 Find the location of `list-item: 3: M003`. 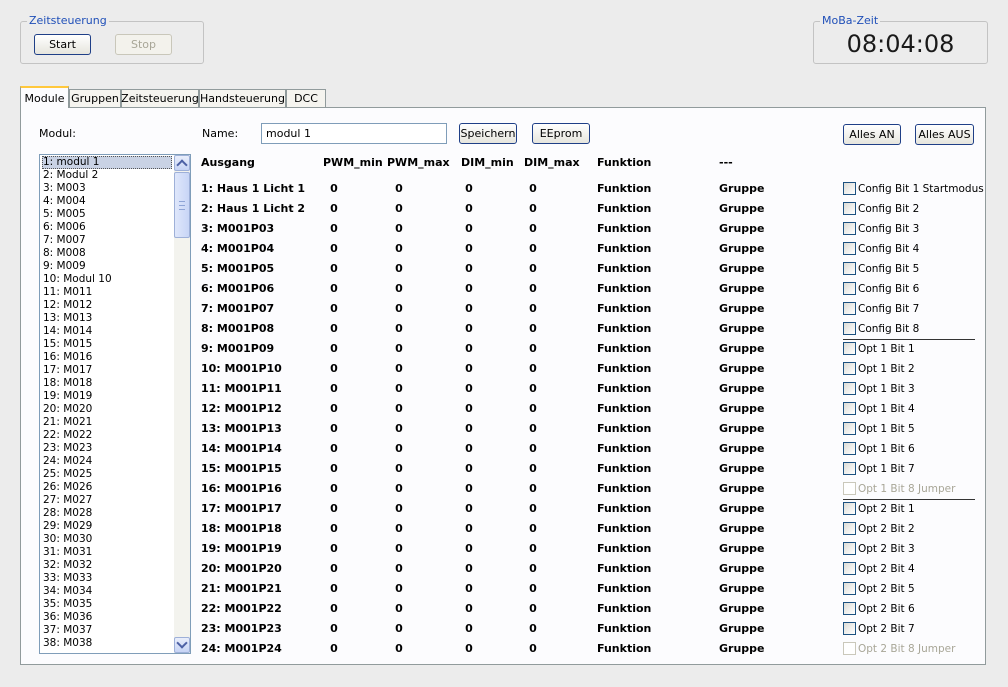

list-item: 3: M003 is located at coordinates (107, 188).